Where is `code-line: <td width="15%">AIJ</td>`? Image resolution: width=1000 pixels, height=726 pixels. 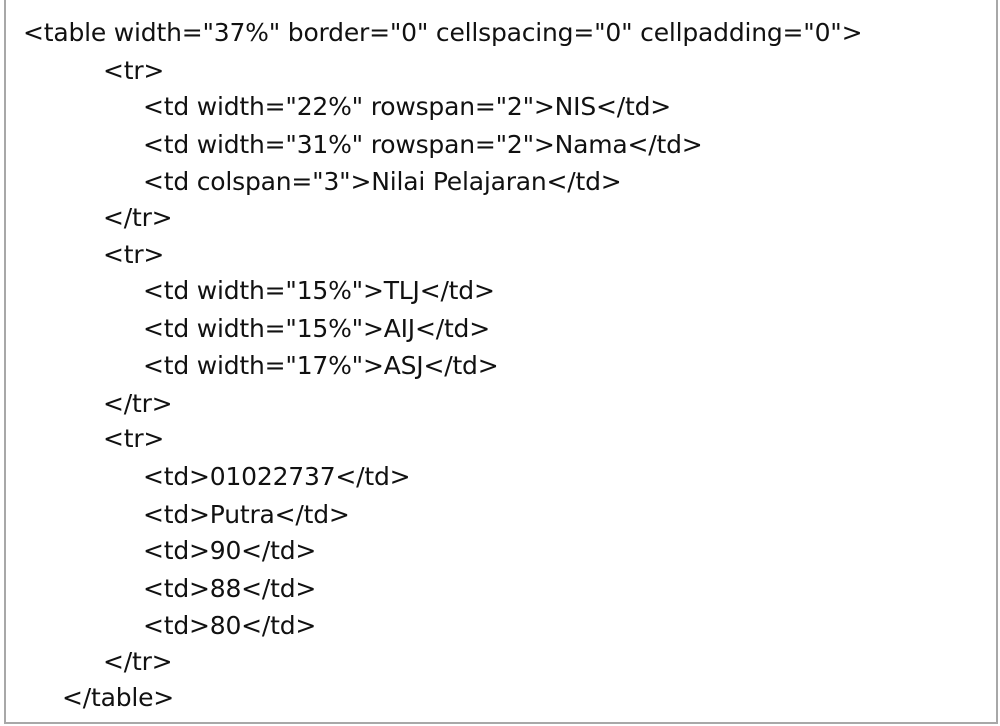
code-line: <td width="15%">AIJ</td> is located at coordinates (316, 328).